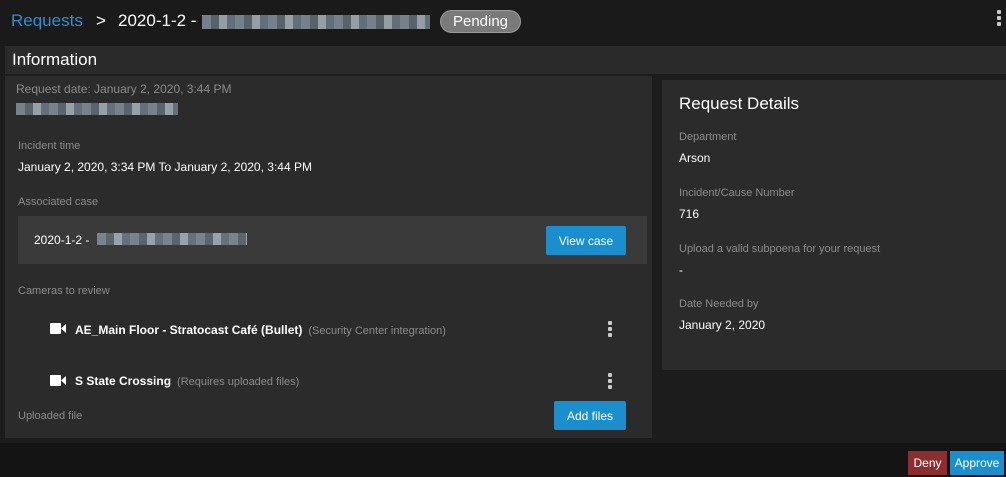 This screenshot has height=477, width=1006. What do you see at coordinates (123, 381) in the screenshot?
I see `camera-name: S State Crossing` at bounding box center [123, 381].